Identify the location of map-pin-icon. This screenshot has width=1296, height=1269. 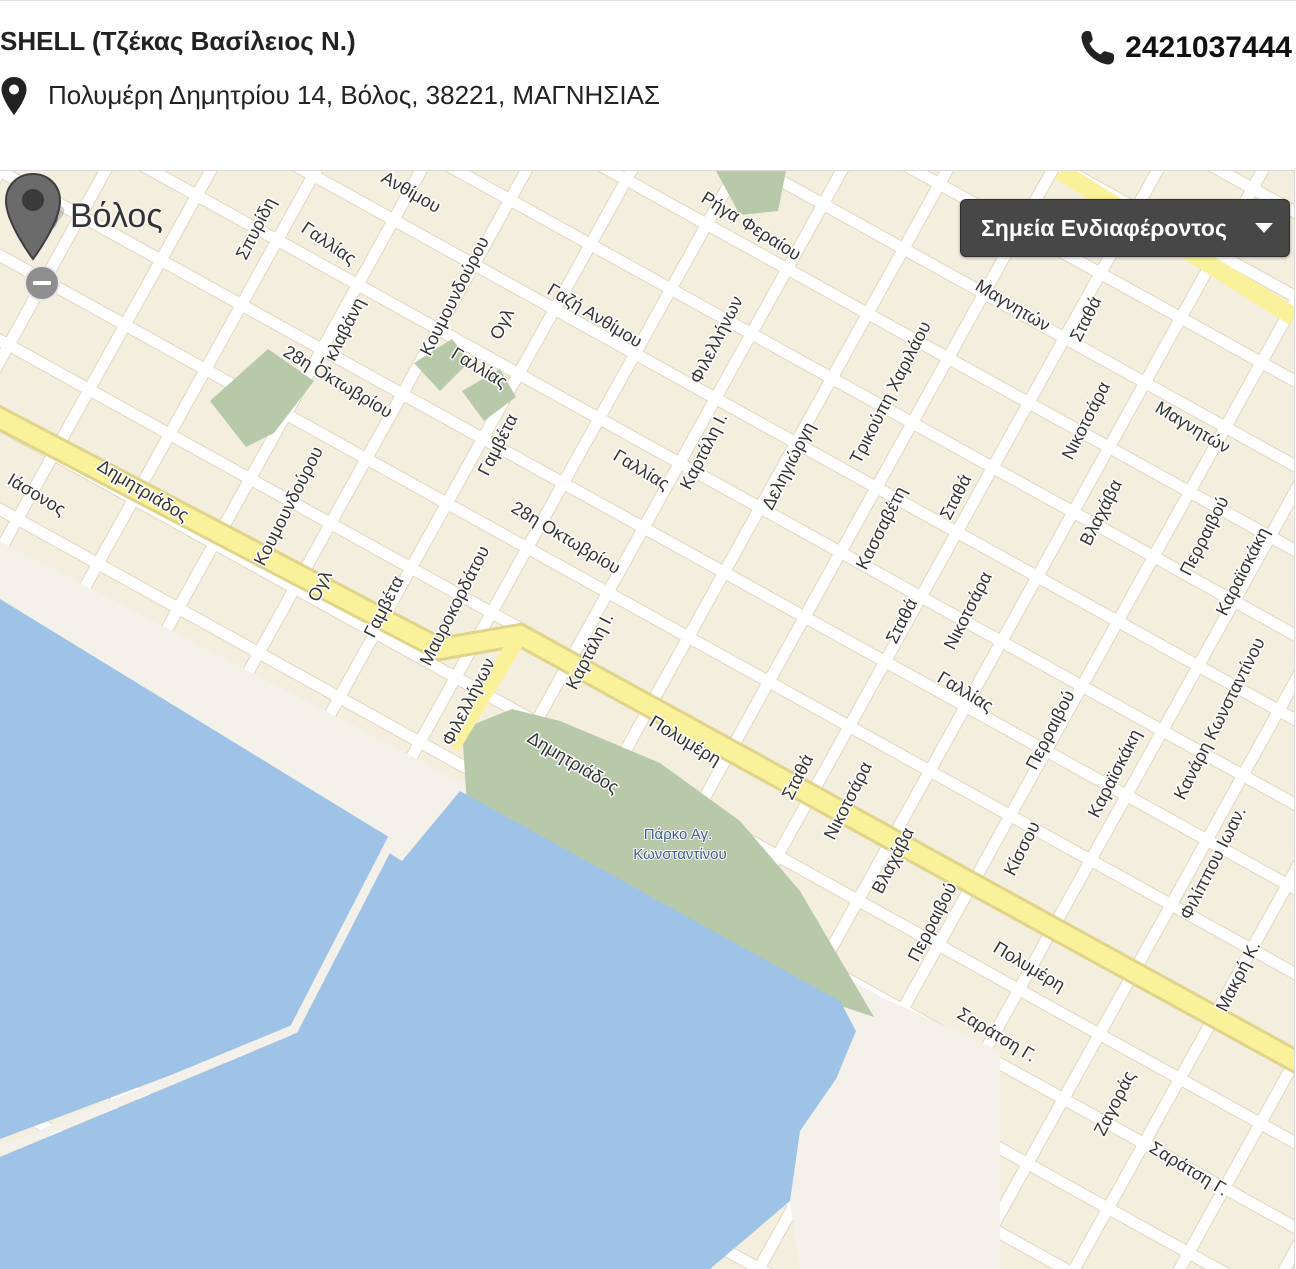
(14, 96).